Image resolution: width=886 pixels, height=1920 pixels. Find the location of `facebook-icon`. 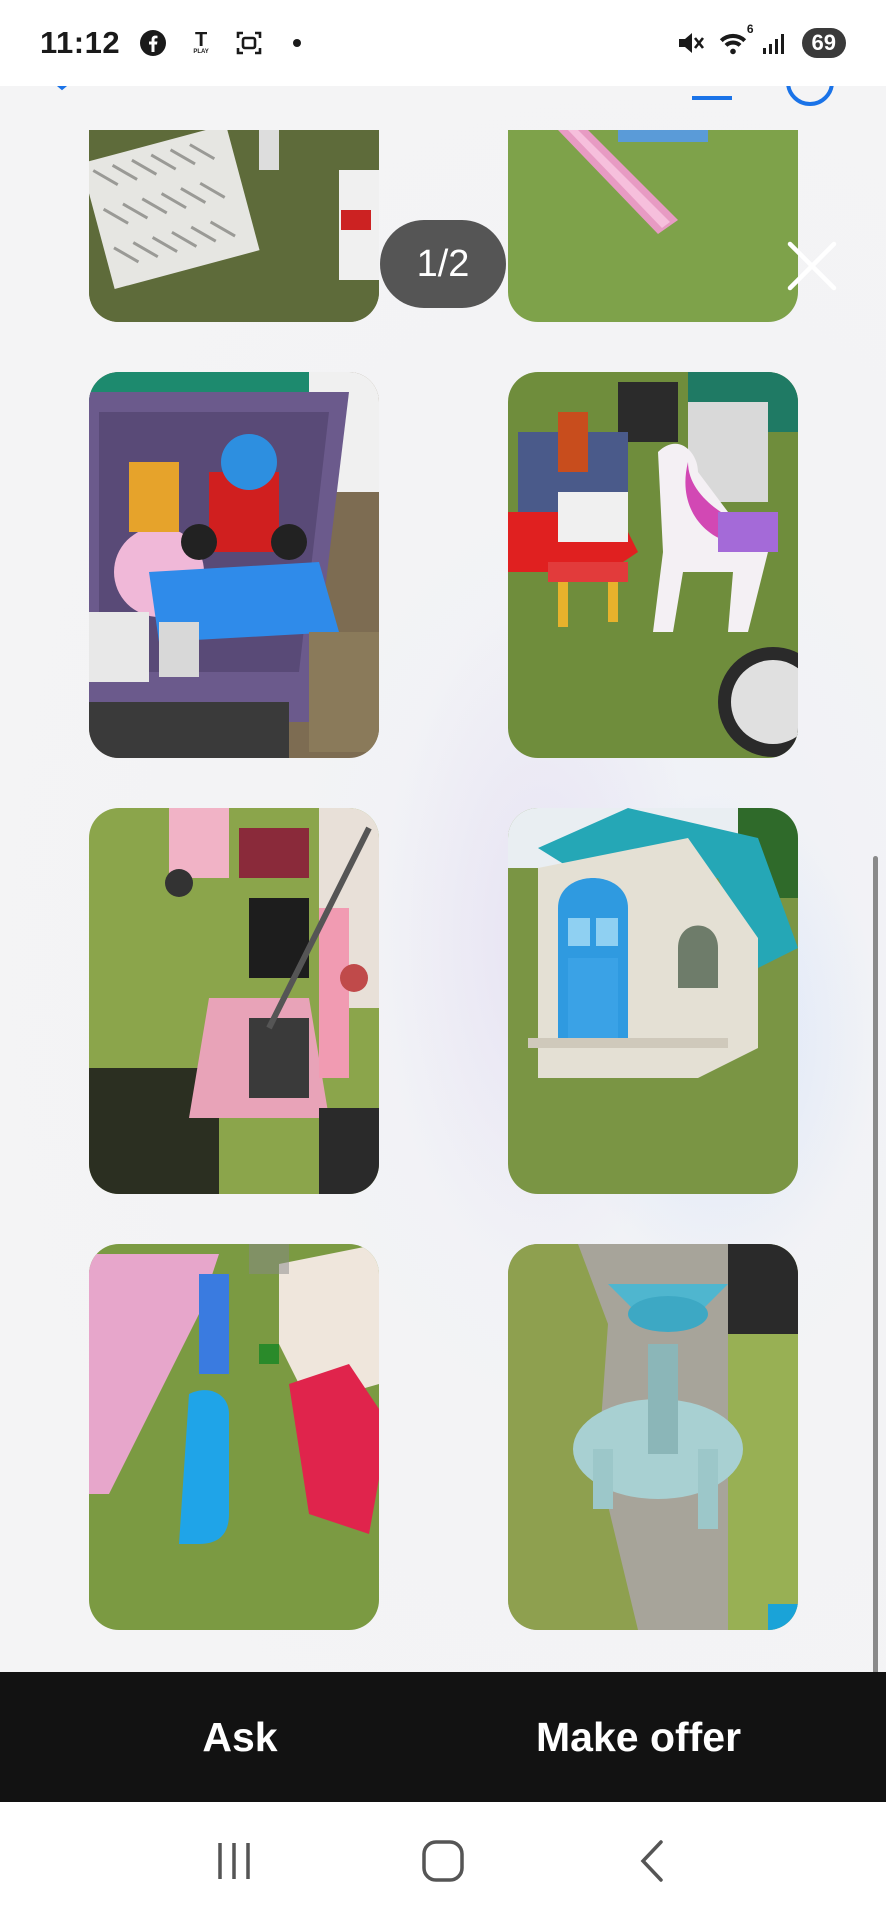

facebook-icon is located at coordinates (153, 43).